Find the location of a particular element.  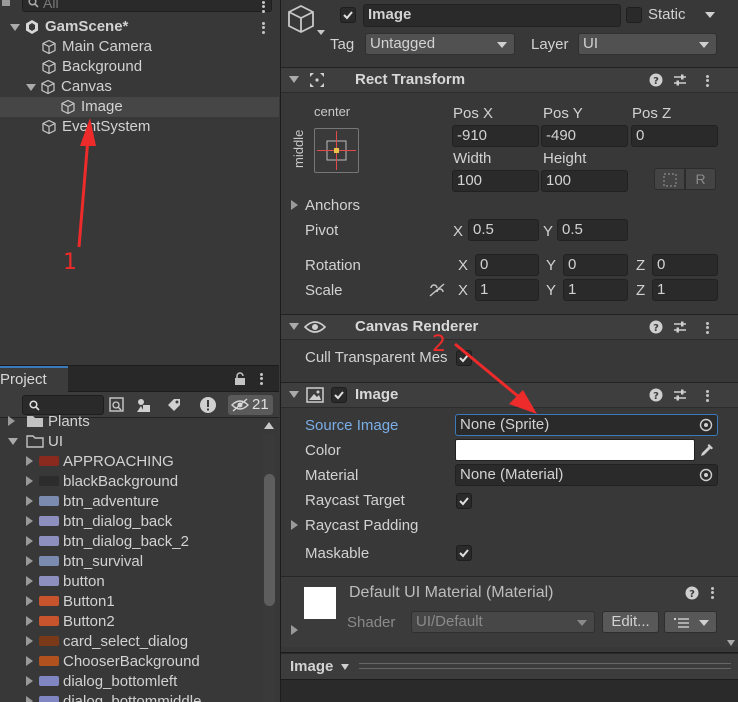

constrain-proportions-icon is located at coordinates (437, 290).